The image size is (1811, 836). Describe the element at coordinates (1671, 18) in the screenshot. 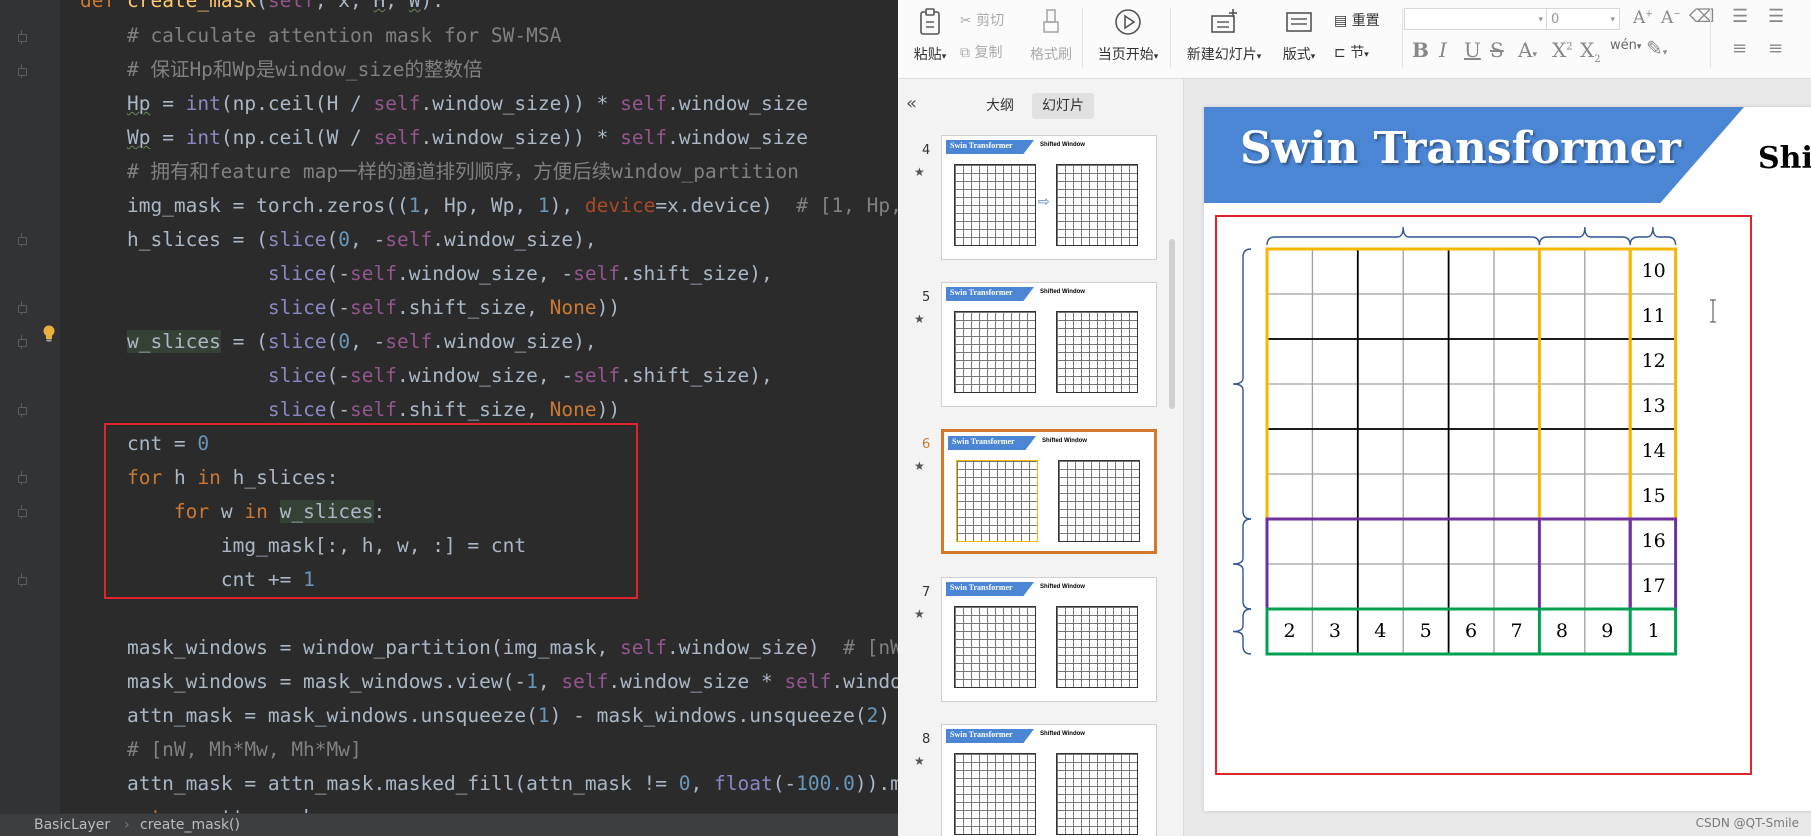

I see `decrease-font-icon: A−` at that location.